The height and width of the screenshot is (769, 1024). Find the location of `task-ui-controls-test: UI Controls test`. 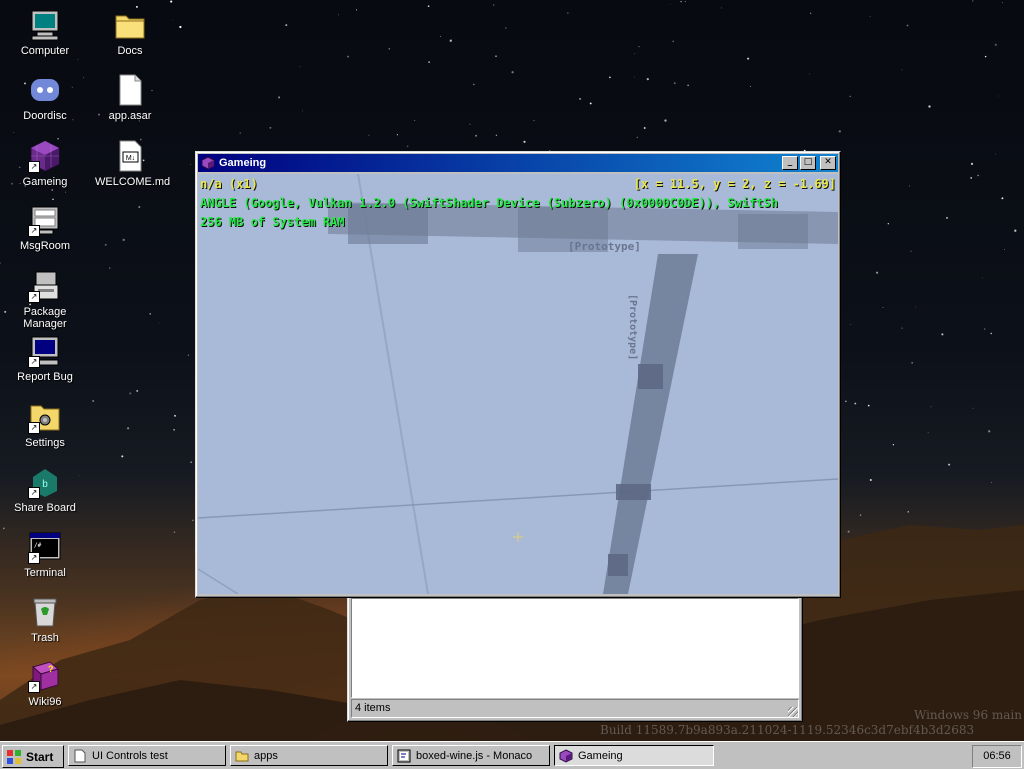

task-ui-controls-test: UI Controls test is located at coordinates (147, 755).